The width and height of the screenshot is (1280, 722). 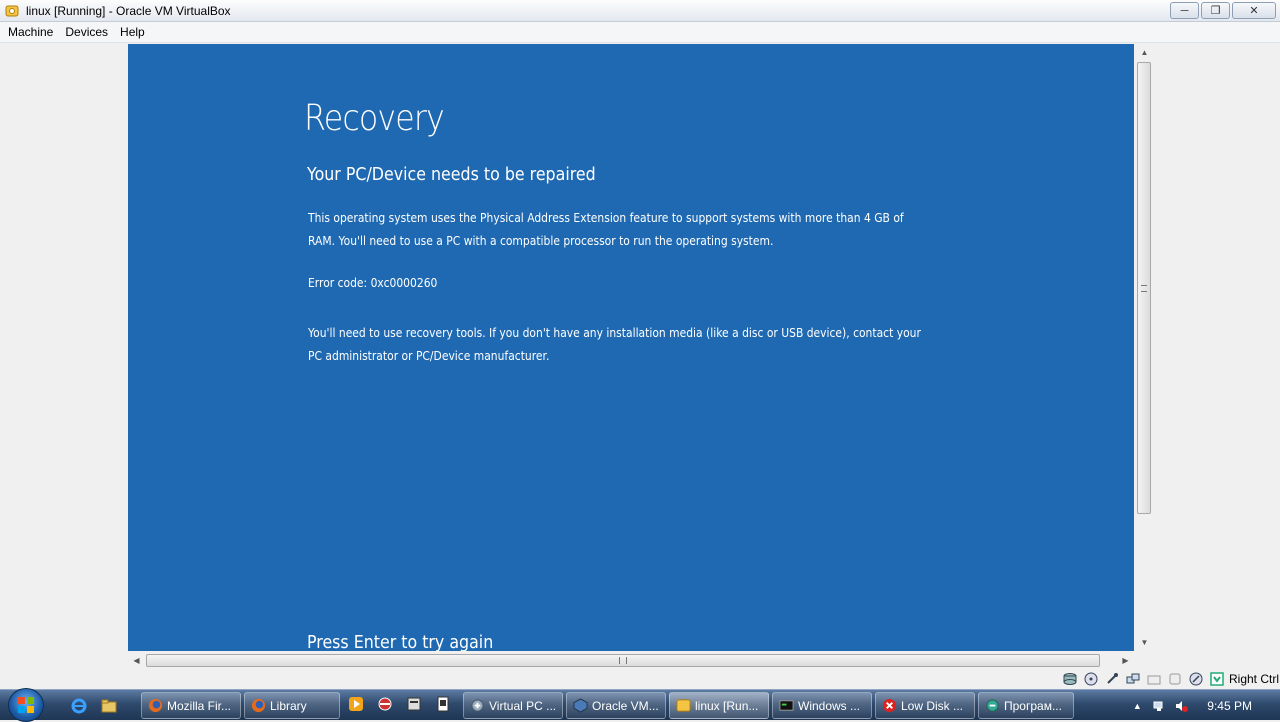 I want to click on error-icon, so click(x=889, y=706).